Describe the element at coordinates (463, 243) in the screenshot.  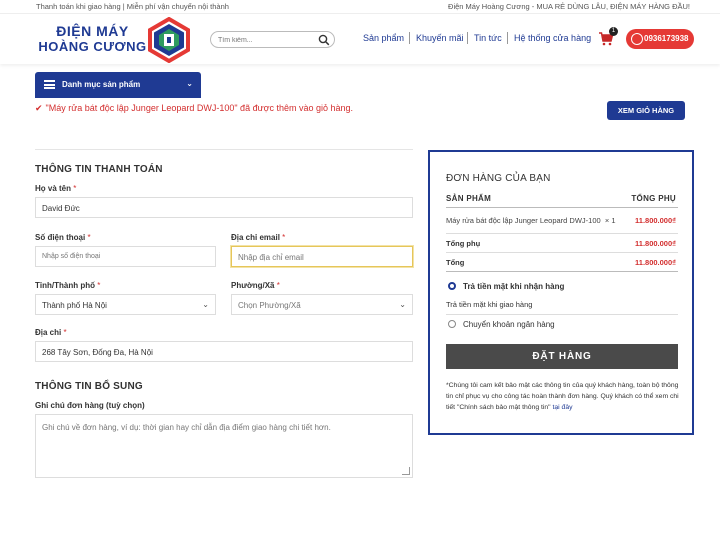
I see `subtotal-label: Tổng phụ` at that location.